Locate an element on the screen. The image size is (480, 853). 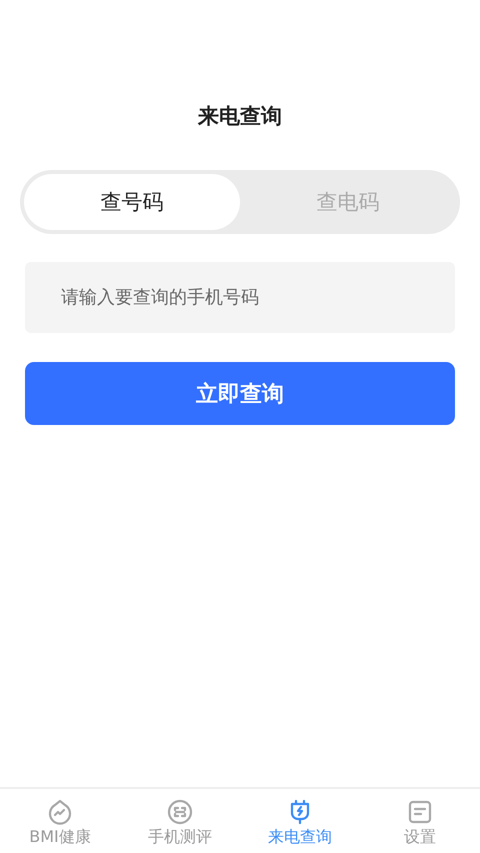
nav-item: BMI健康 is located at coordinates (60, 837).